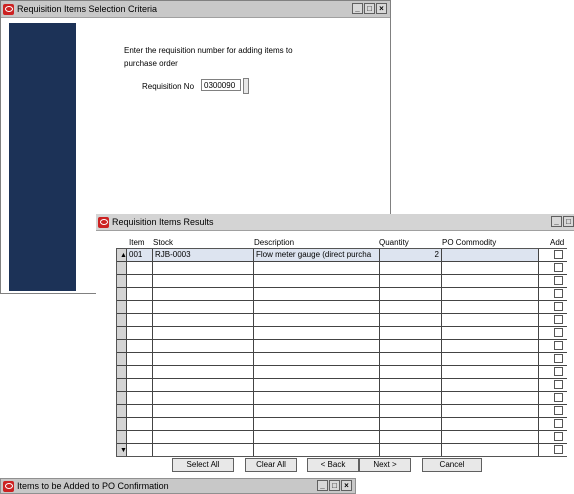  I want to click on next-button: Next >, so click(385, 465).